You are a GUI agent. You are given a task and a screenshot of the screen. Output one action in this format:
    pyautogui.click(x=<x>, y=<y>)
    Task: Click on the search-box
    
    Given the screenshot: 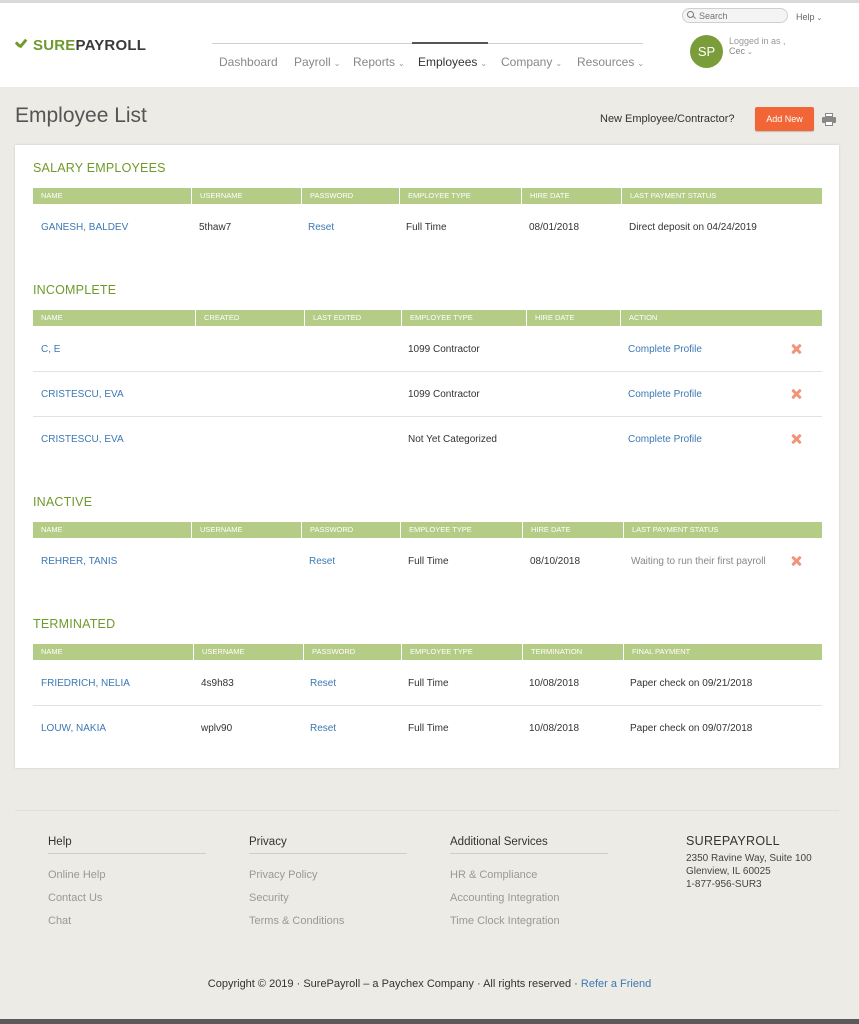 What is the action you would take?
    pyautogui.click(x=735, y=15)
    